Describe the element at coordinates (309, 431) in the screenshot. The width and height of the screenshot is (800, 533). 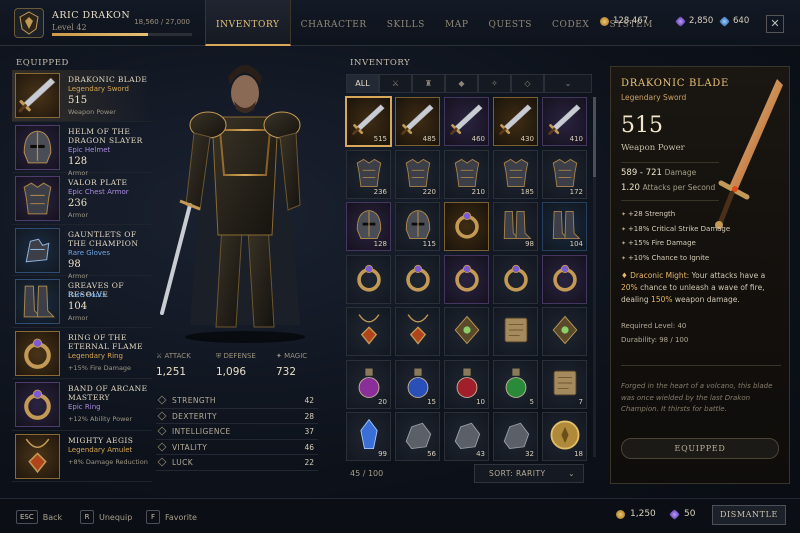
I see `attribute-value: 37` at that location.